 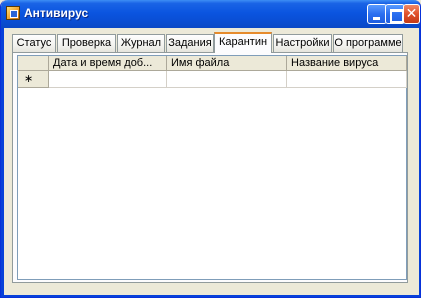 What do you see at coordinates (34, 43) in the screenshot?
I see `tab-status: Статус` at bounding box center [34, 43].